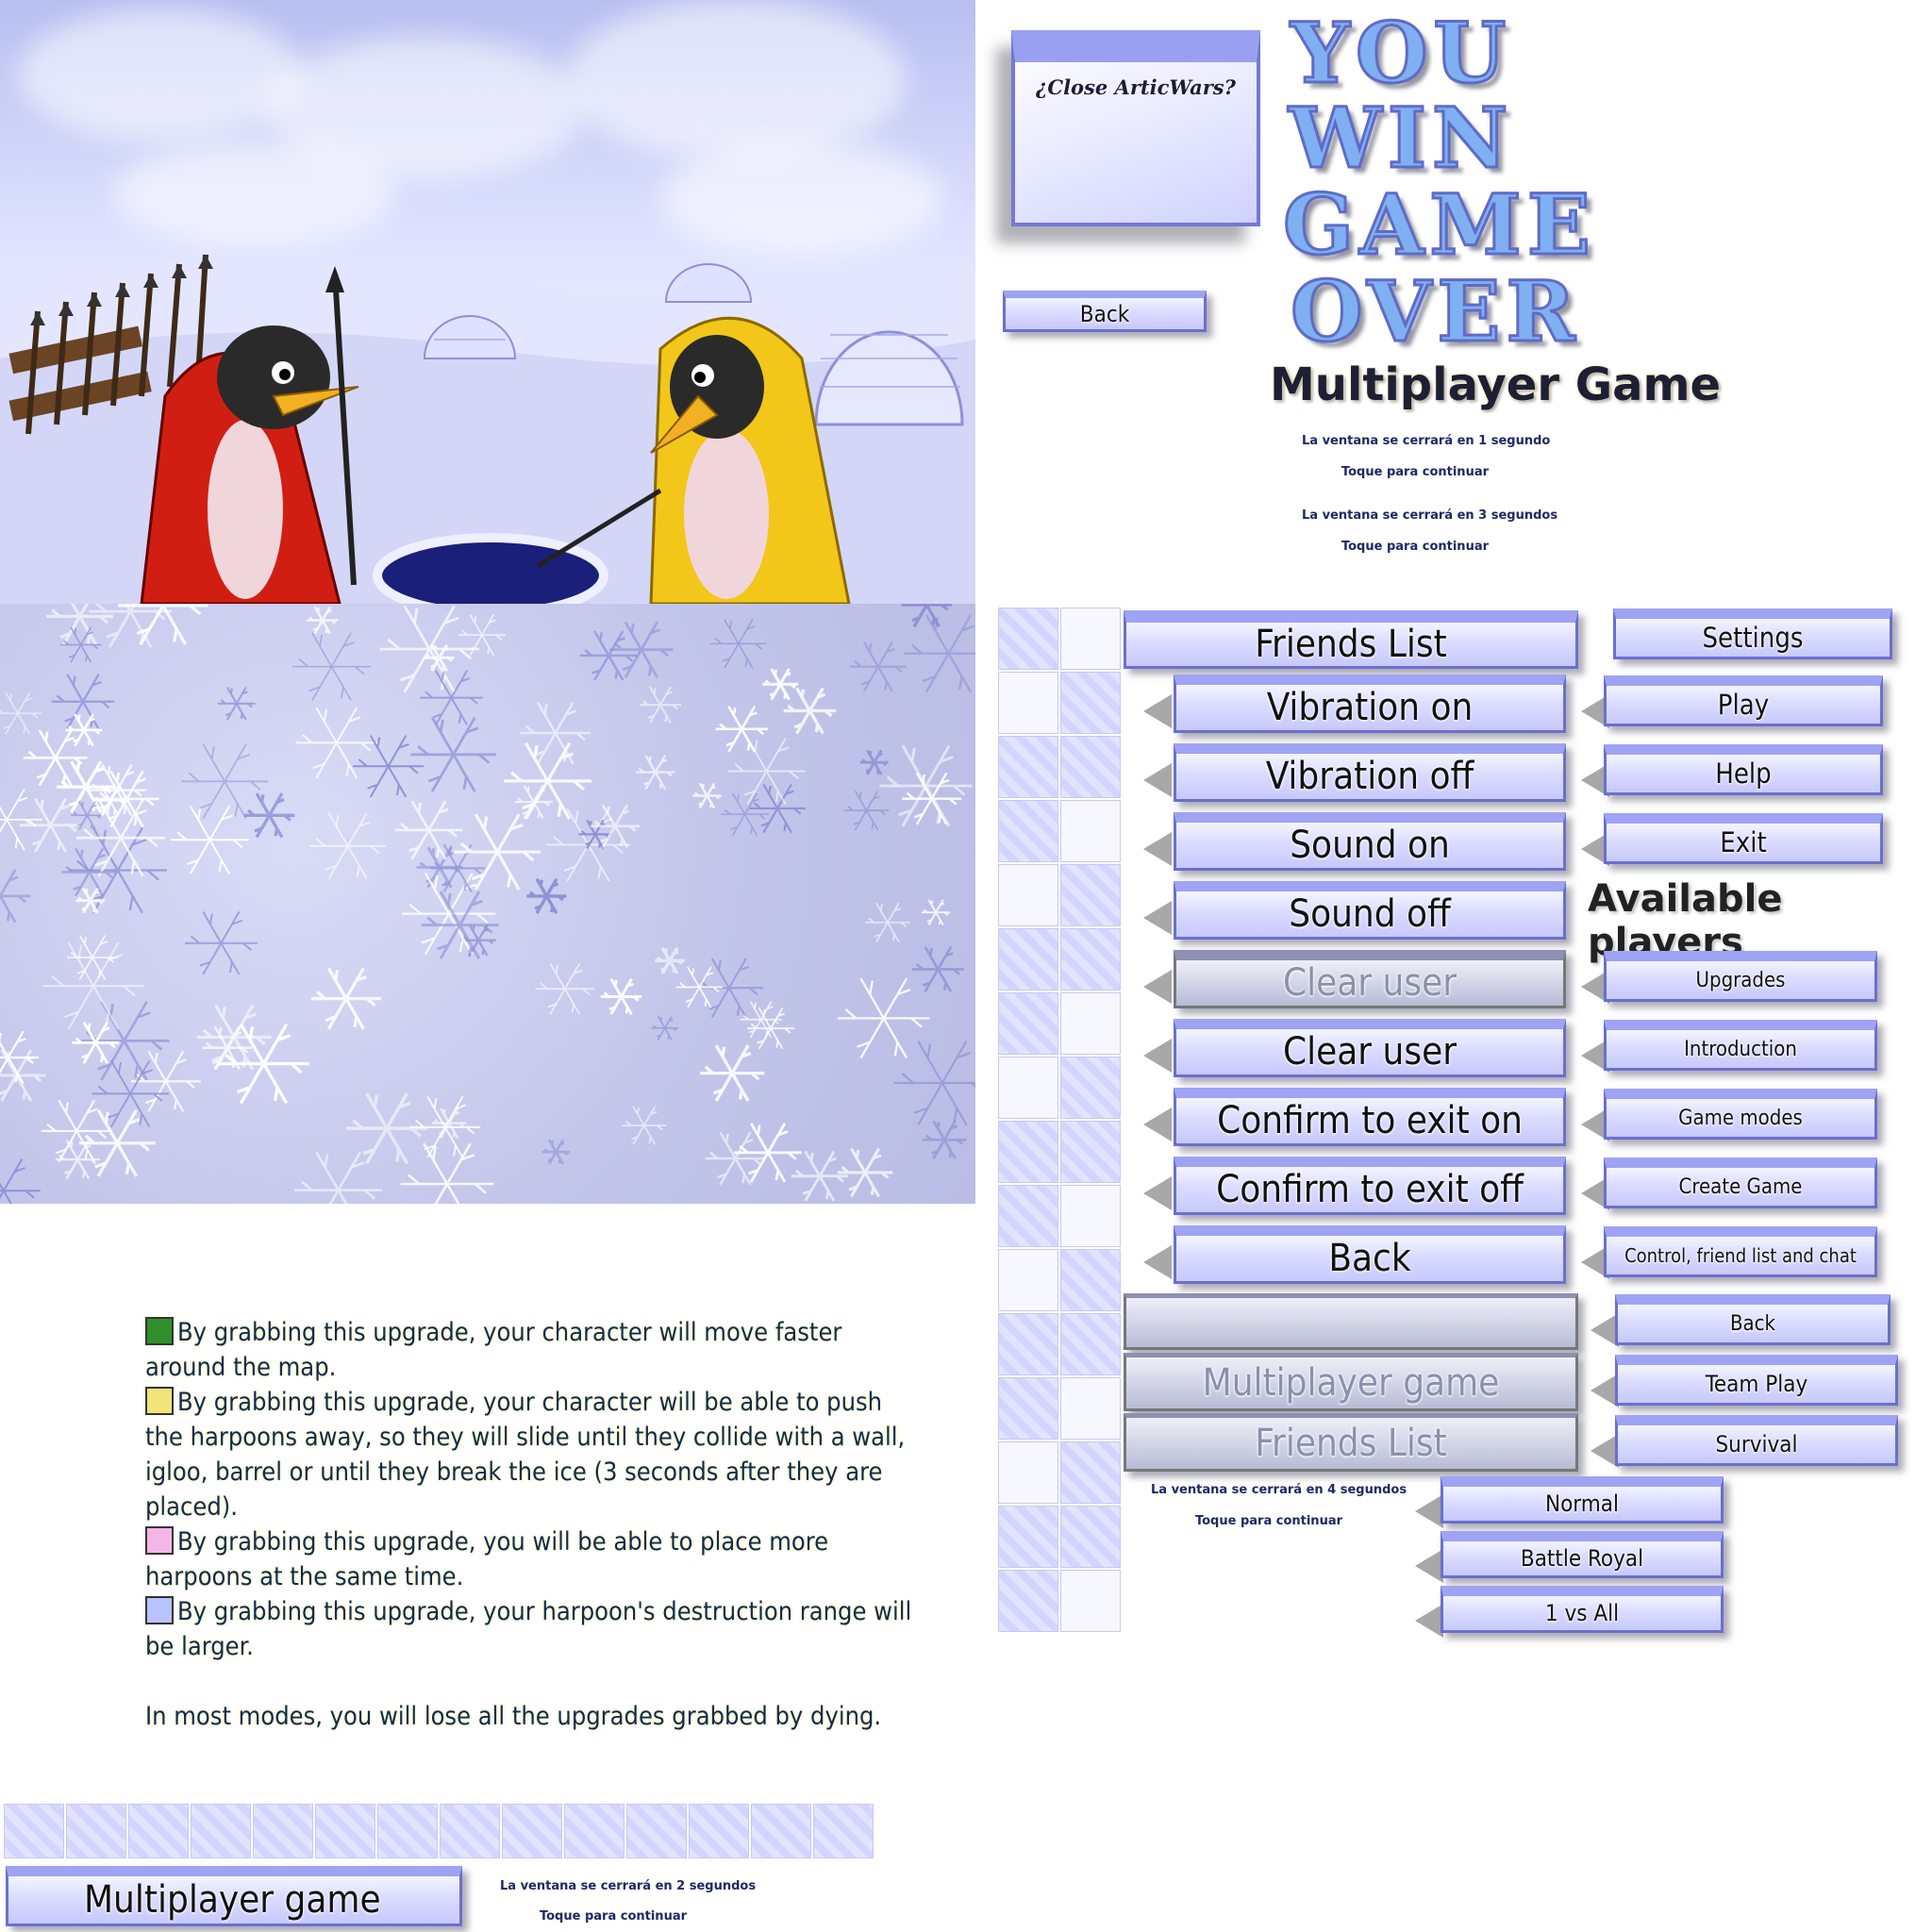 The image size is (1932, 1932). I want to click on game-text: GAME, so click(1439, 224).